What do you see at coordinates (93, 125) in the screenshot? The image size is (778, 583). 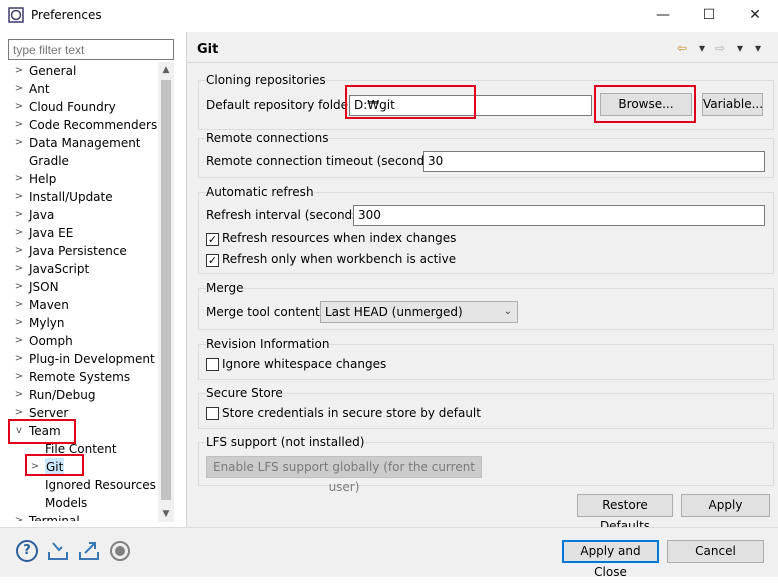 I see `tree-item-label: Code Recommenders` at bounding box center [93, 125].